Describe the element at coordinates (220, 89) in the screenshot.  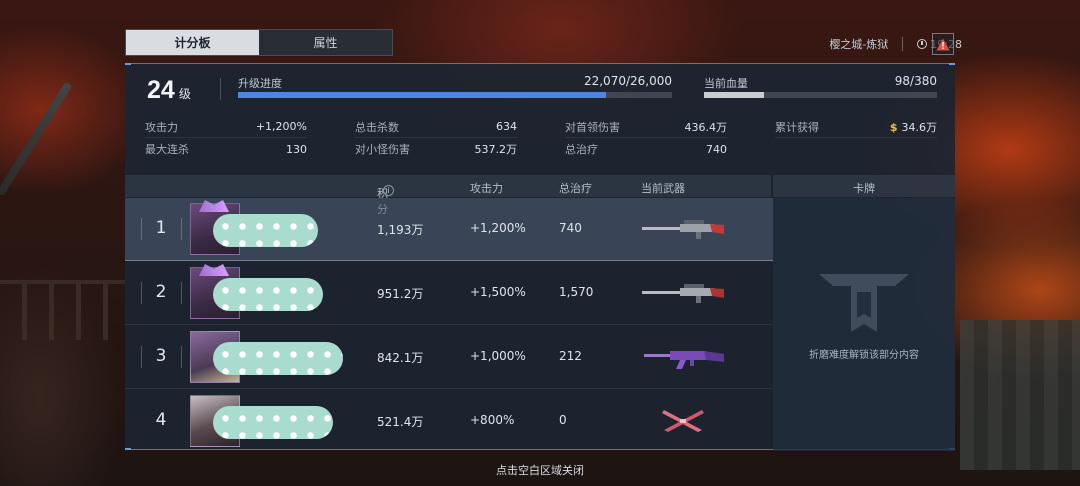
I see `level-divider` at that location.